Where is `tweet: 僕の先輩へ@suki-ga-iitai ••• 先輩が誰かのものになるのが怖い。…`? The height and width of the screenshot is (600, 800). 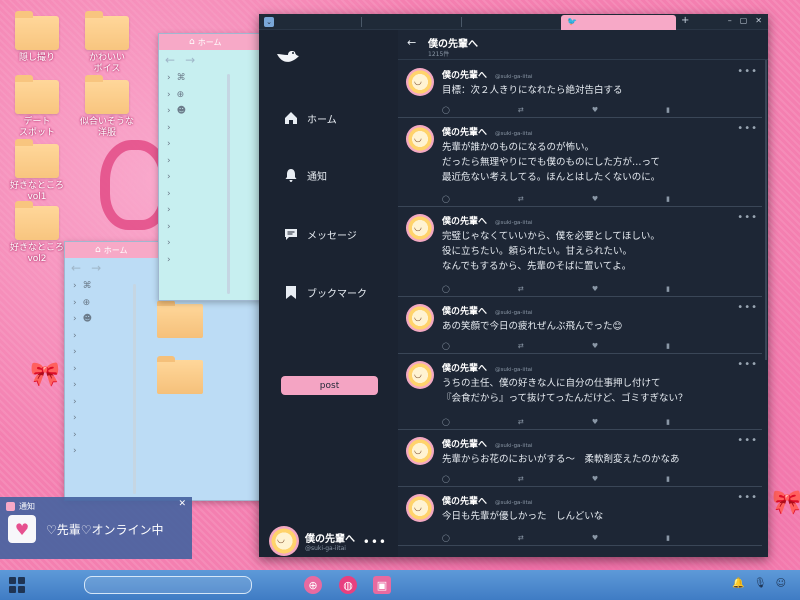
tweet: 僕の先輩へ@suki-ga-iitai ••• 先輩が誰かのものになるのが怖い。… is located at coordinates (580, 163).